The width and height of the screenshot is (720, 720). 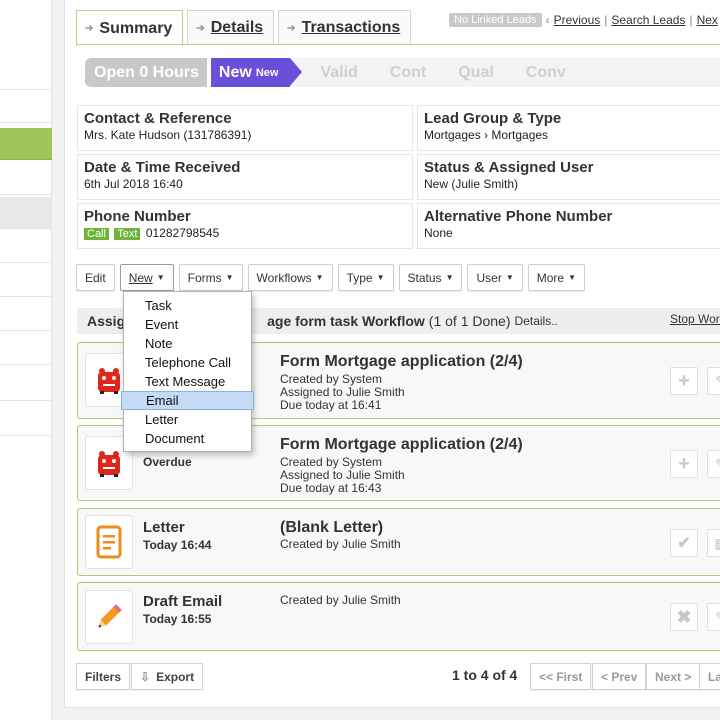 I want to click on forms-dropdown-button: Forms ▼, so click(x=210, y=277).